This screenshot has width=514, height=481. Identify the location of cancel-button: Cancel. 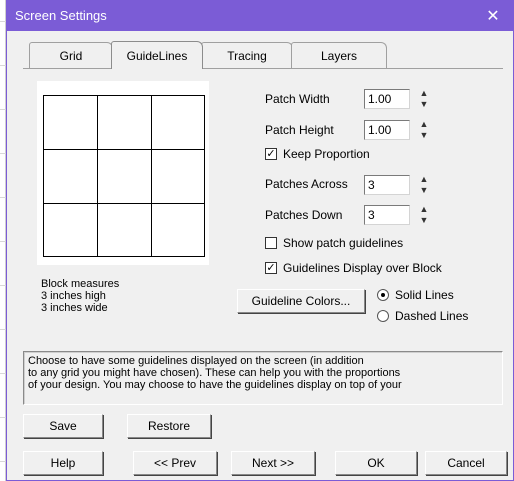
(466, 463).